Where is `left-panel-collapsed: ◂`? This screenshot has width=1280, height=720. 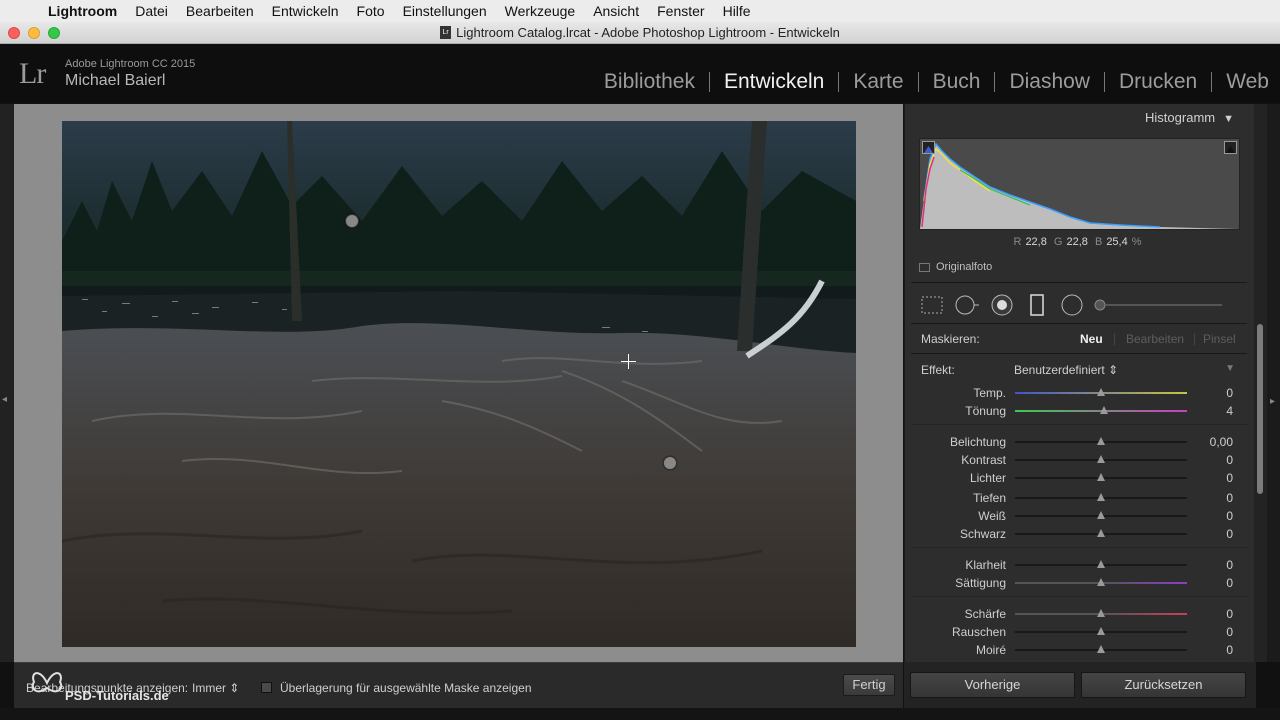
left-panel-collapsed: ◂ is located at coordinates (7, 383).